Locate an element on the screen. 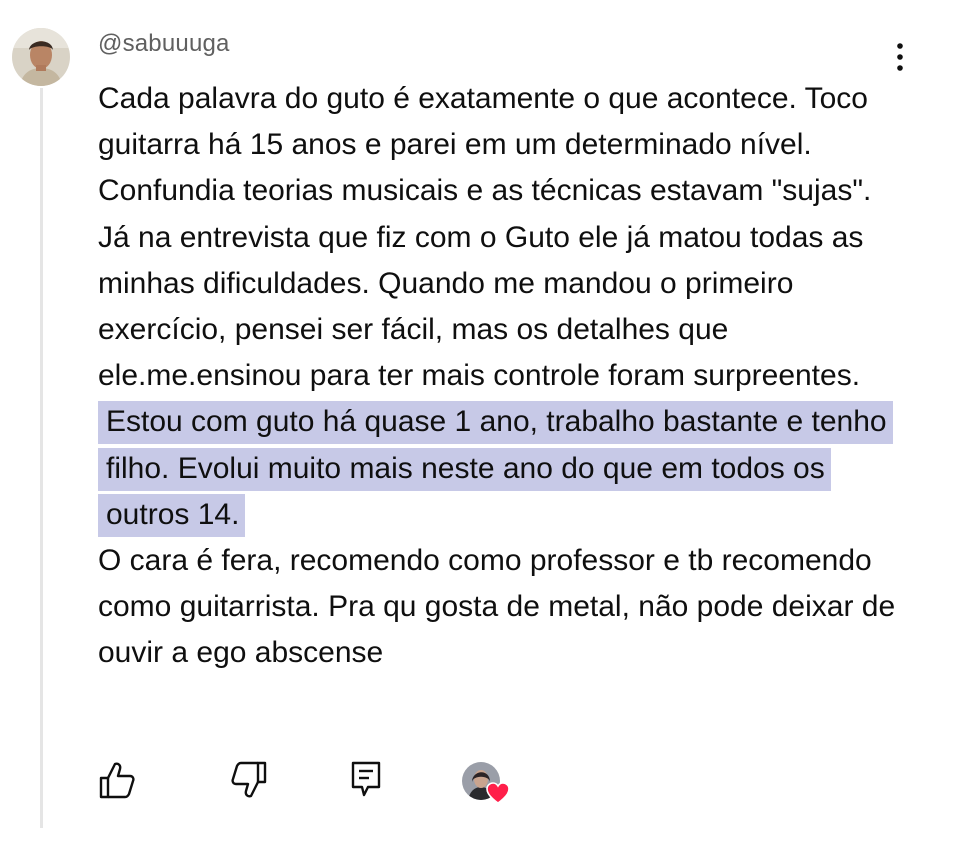 This screenshot has width=953, height=849. more-vertical-icon is located at coordinates (900, 57).